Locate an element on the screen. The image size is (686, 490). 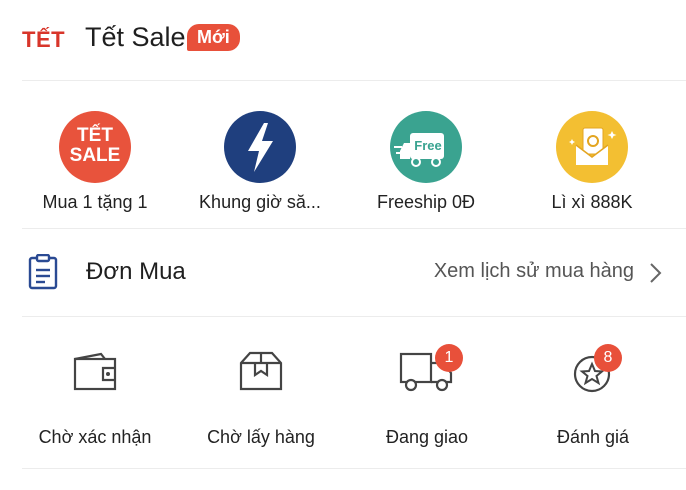
status-label: Chờ xác nhận is located at coordinates (95, 437).